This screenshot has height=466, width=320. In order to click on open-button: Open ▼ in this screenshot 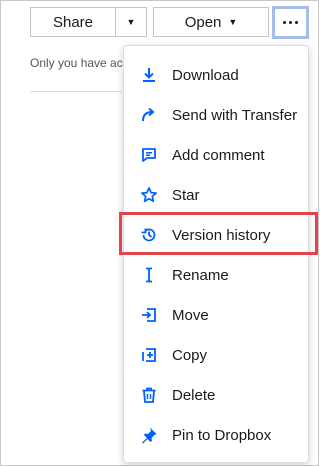, I will do `click(211, 22)`.